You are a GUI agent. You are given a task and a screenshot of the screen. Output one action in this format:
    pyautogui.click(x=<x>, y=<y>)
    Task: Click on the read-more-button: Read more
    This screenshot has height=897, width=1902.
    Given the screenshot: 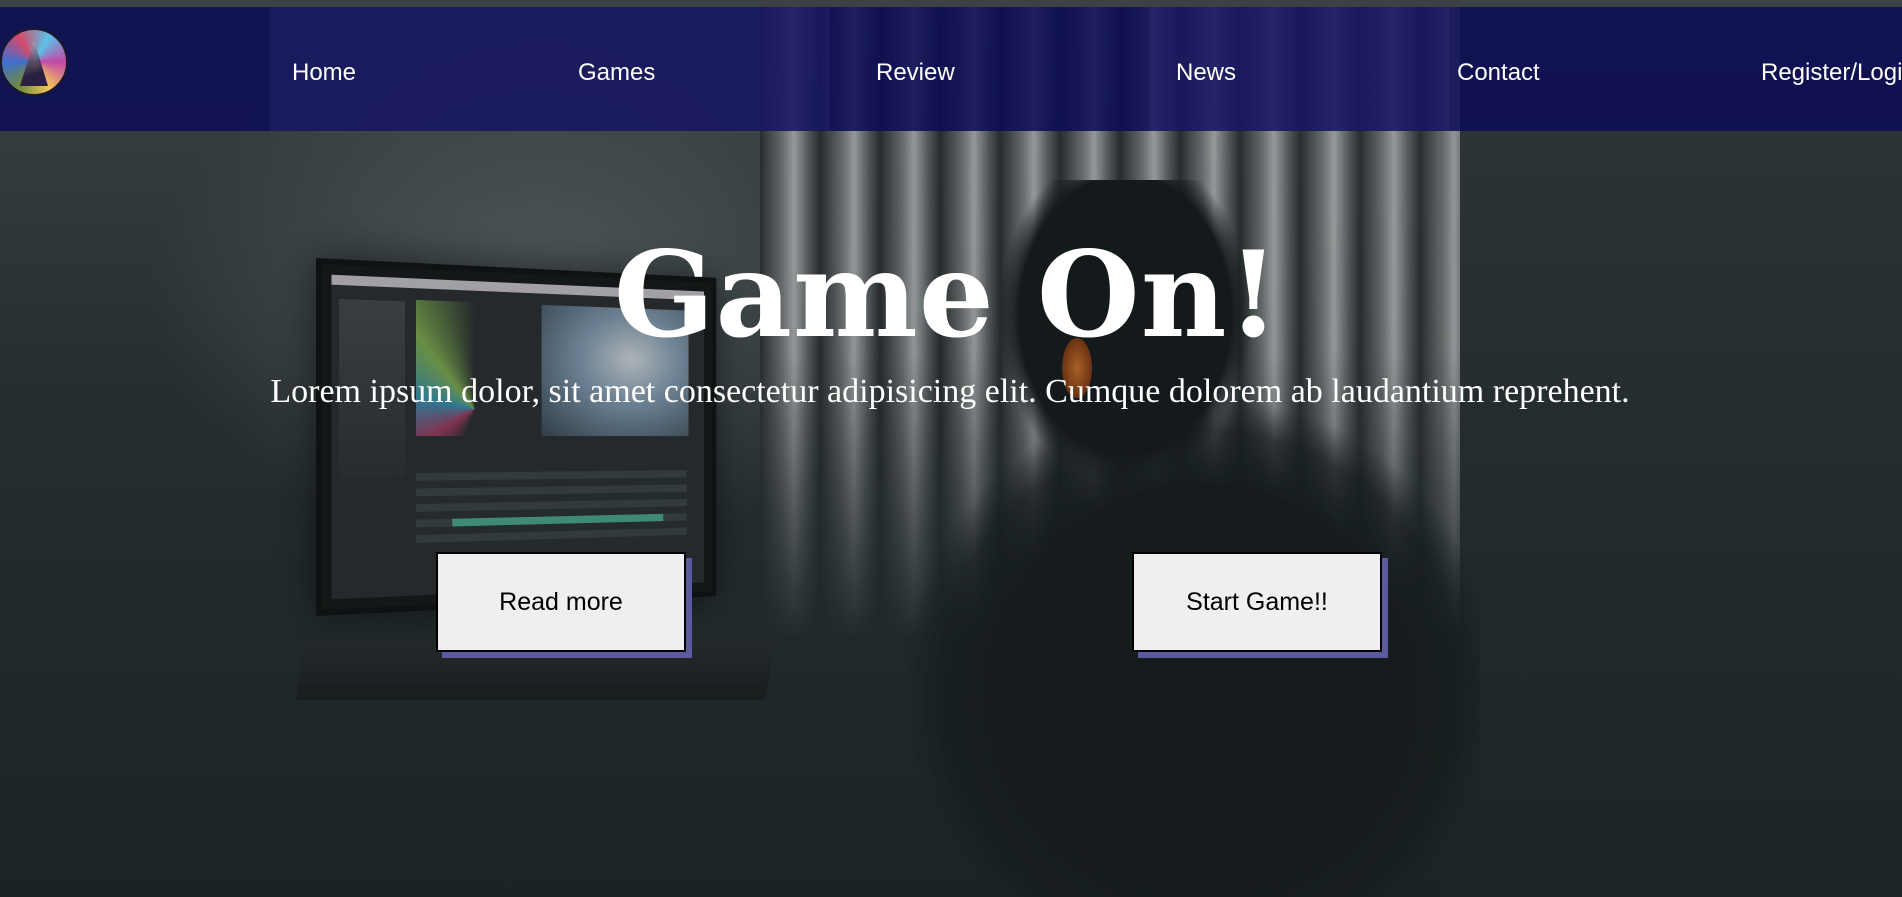 What is the action you would take?
    pyautogui.click(x=561, y=602)
    